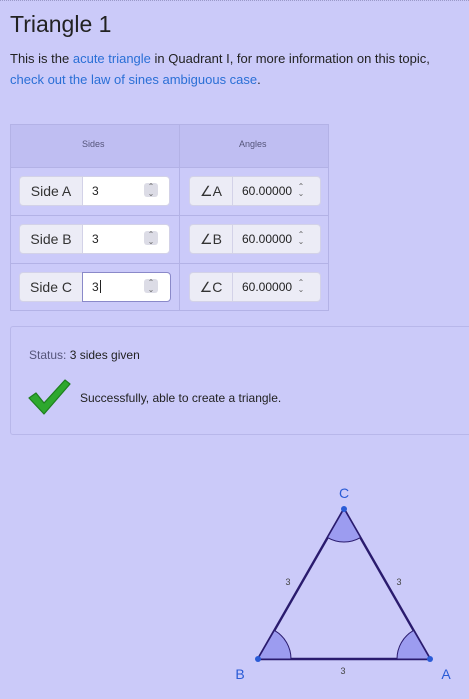  What do you see at coordinates (344, 525) in the screenshot?
I see `angle-c-arc` at bounding box center [344, 525].